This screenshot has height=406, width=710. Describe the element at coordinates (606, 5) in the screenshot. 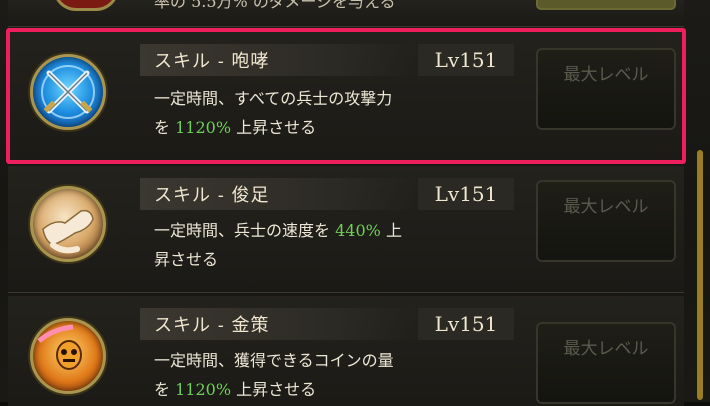

I see `upgrade-button-partial` at that location.